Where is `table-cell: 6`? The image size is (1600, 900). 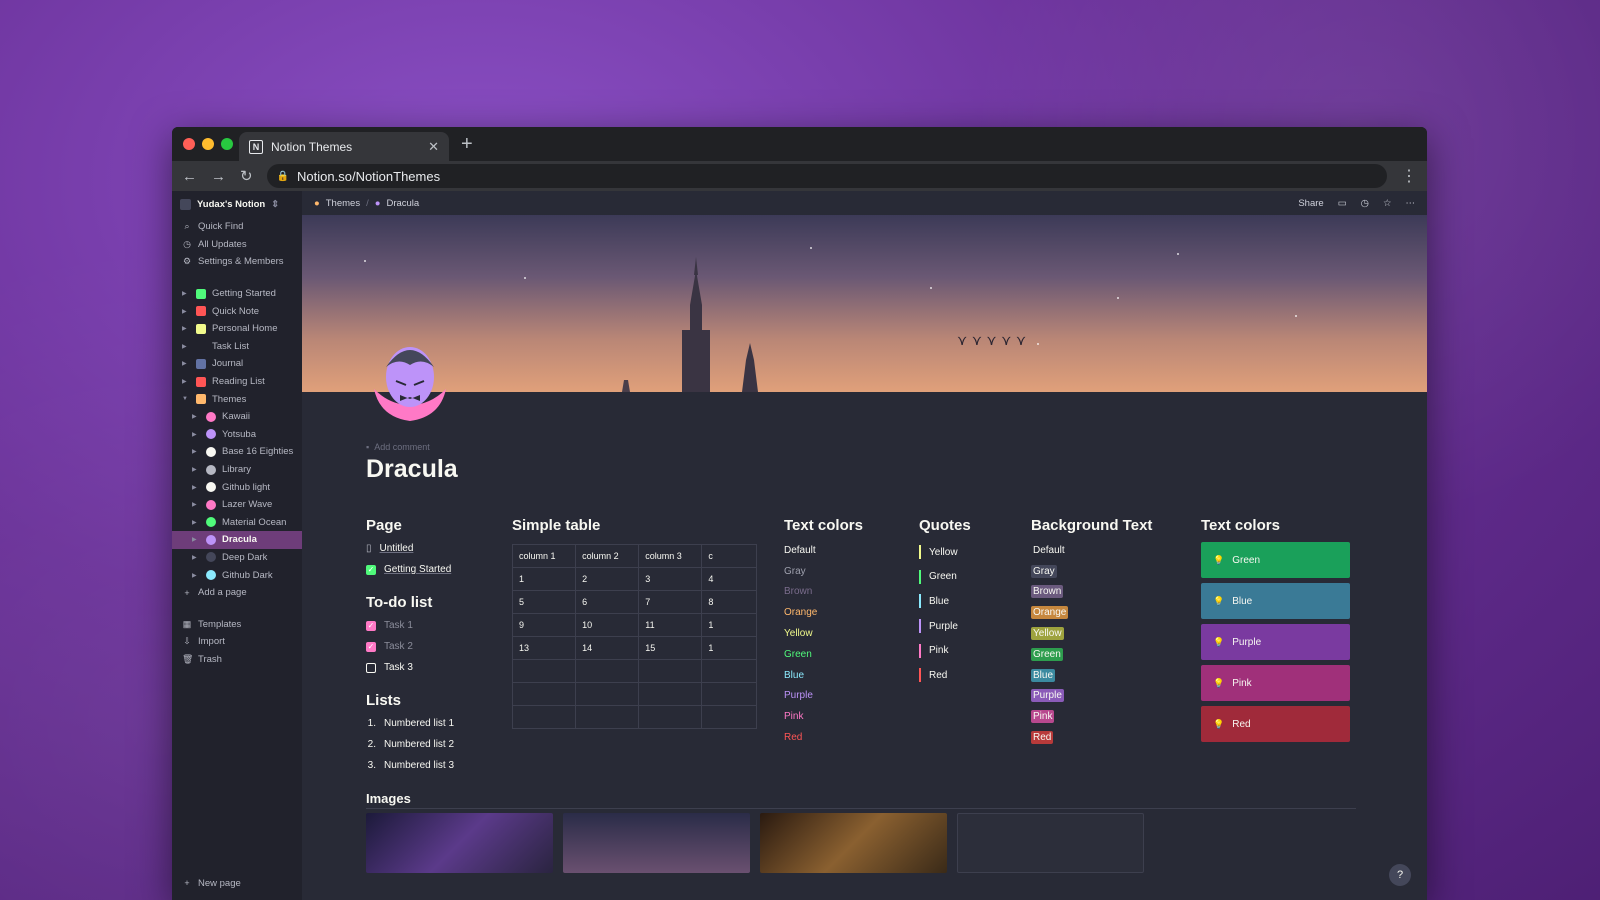
table-cell: 6 is located at coordinates (607, 602).